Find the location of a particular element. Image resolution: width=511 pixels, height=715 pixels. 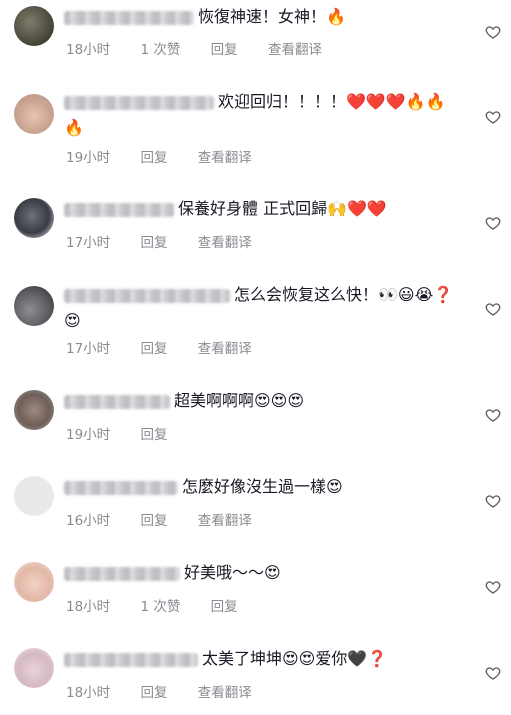

comment-text: 保養好身體 正式回歸🙌❤️❤️ is located at coordinates (282, 208).